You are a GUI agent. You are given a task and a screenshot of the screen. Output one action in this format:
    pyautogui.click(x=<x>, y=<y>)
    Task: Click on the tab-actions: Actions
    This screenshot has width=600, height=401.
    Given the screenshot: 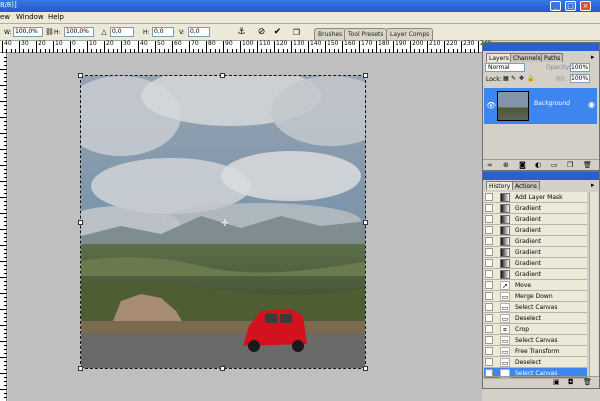 What is the action you would take?
    pyautogui.click(x=526, y=185)
    